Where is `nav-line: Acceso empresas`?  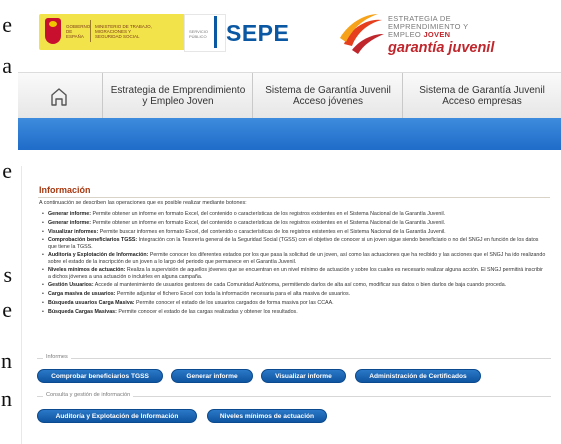 nav-line: Acceso empresas is located at coordinates (482, 101).